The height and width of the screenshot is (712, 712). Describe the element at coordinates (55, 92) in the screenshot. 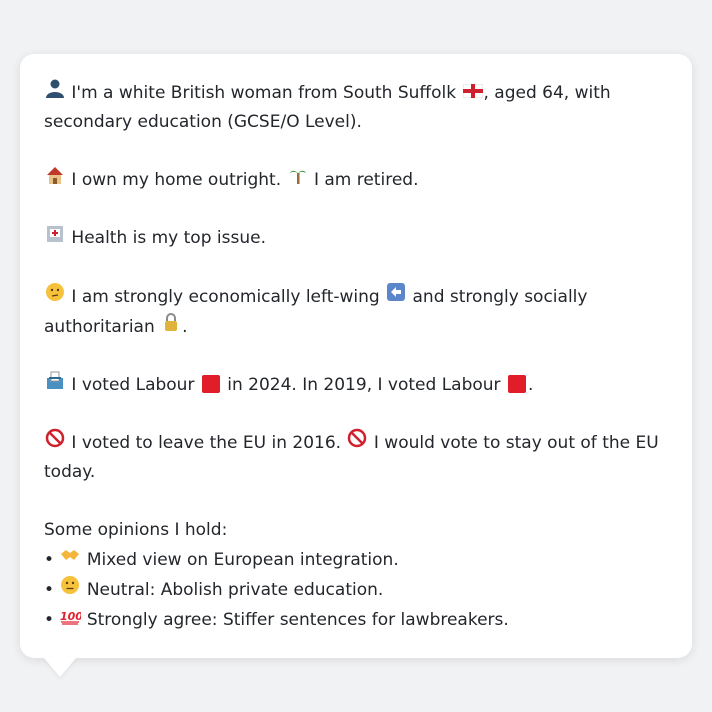

I see `person-silhouette-icon` at that location.